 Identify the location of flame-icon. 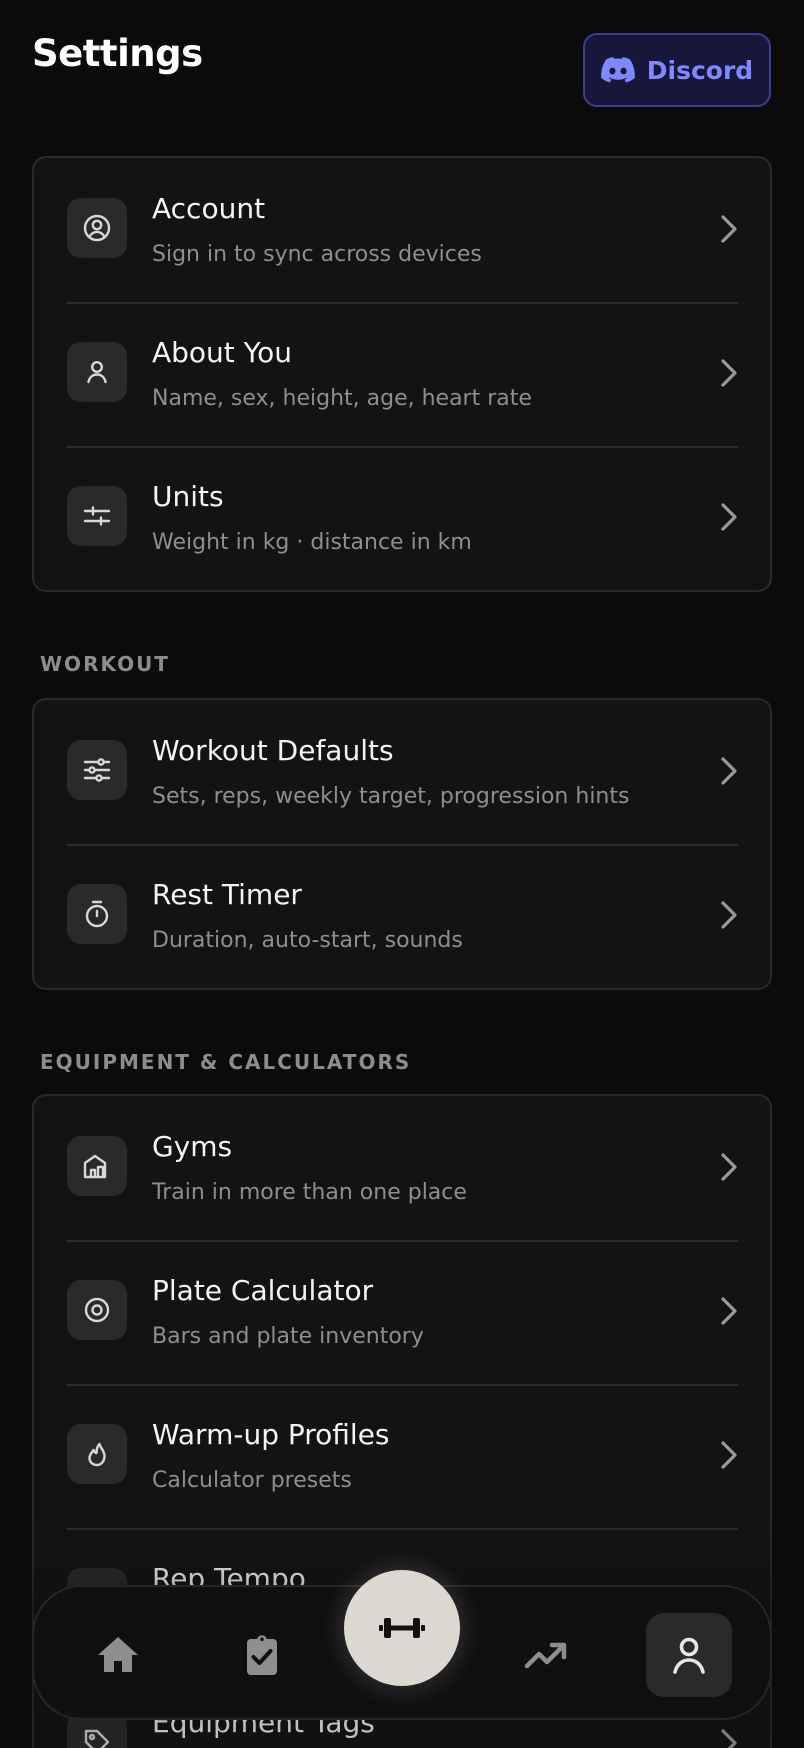
(97, 1454).